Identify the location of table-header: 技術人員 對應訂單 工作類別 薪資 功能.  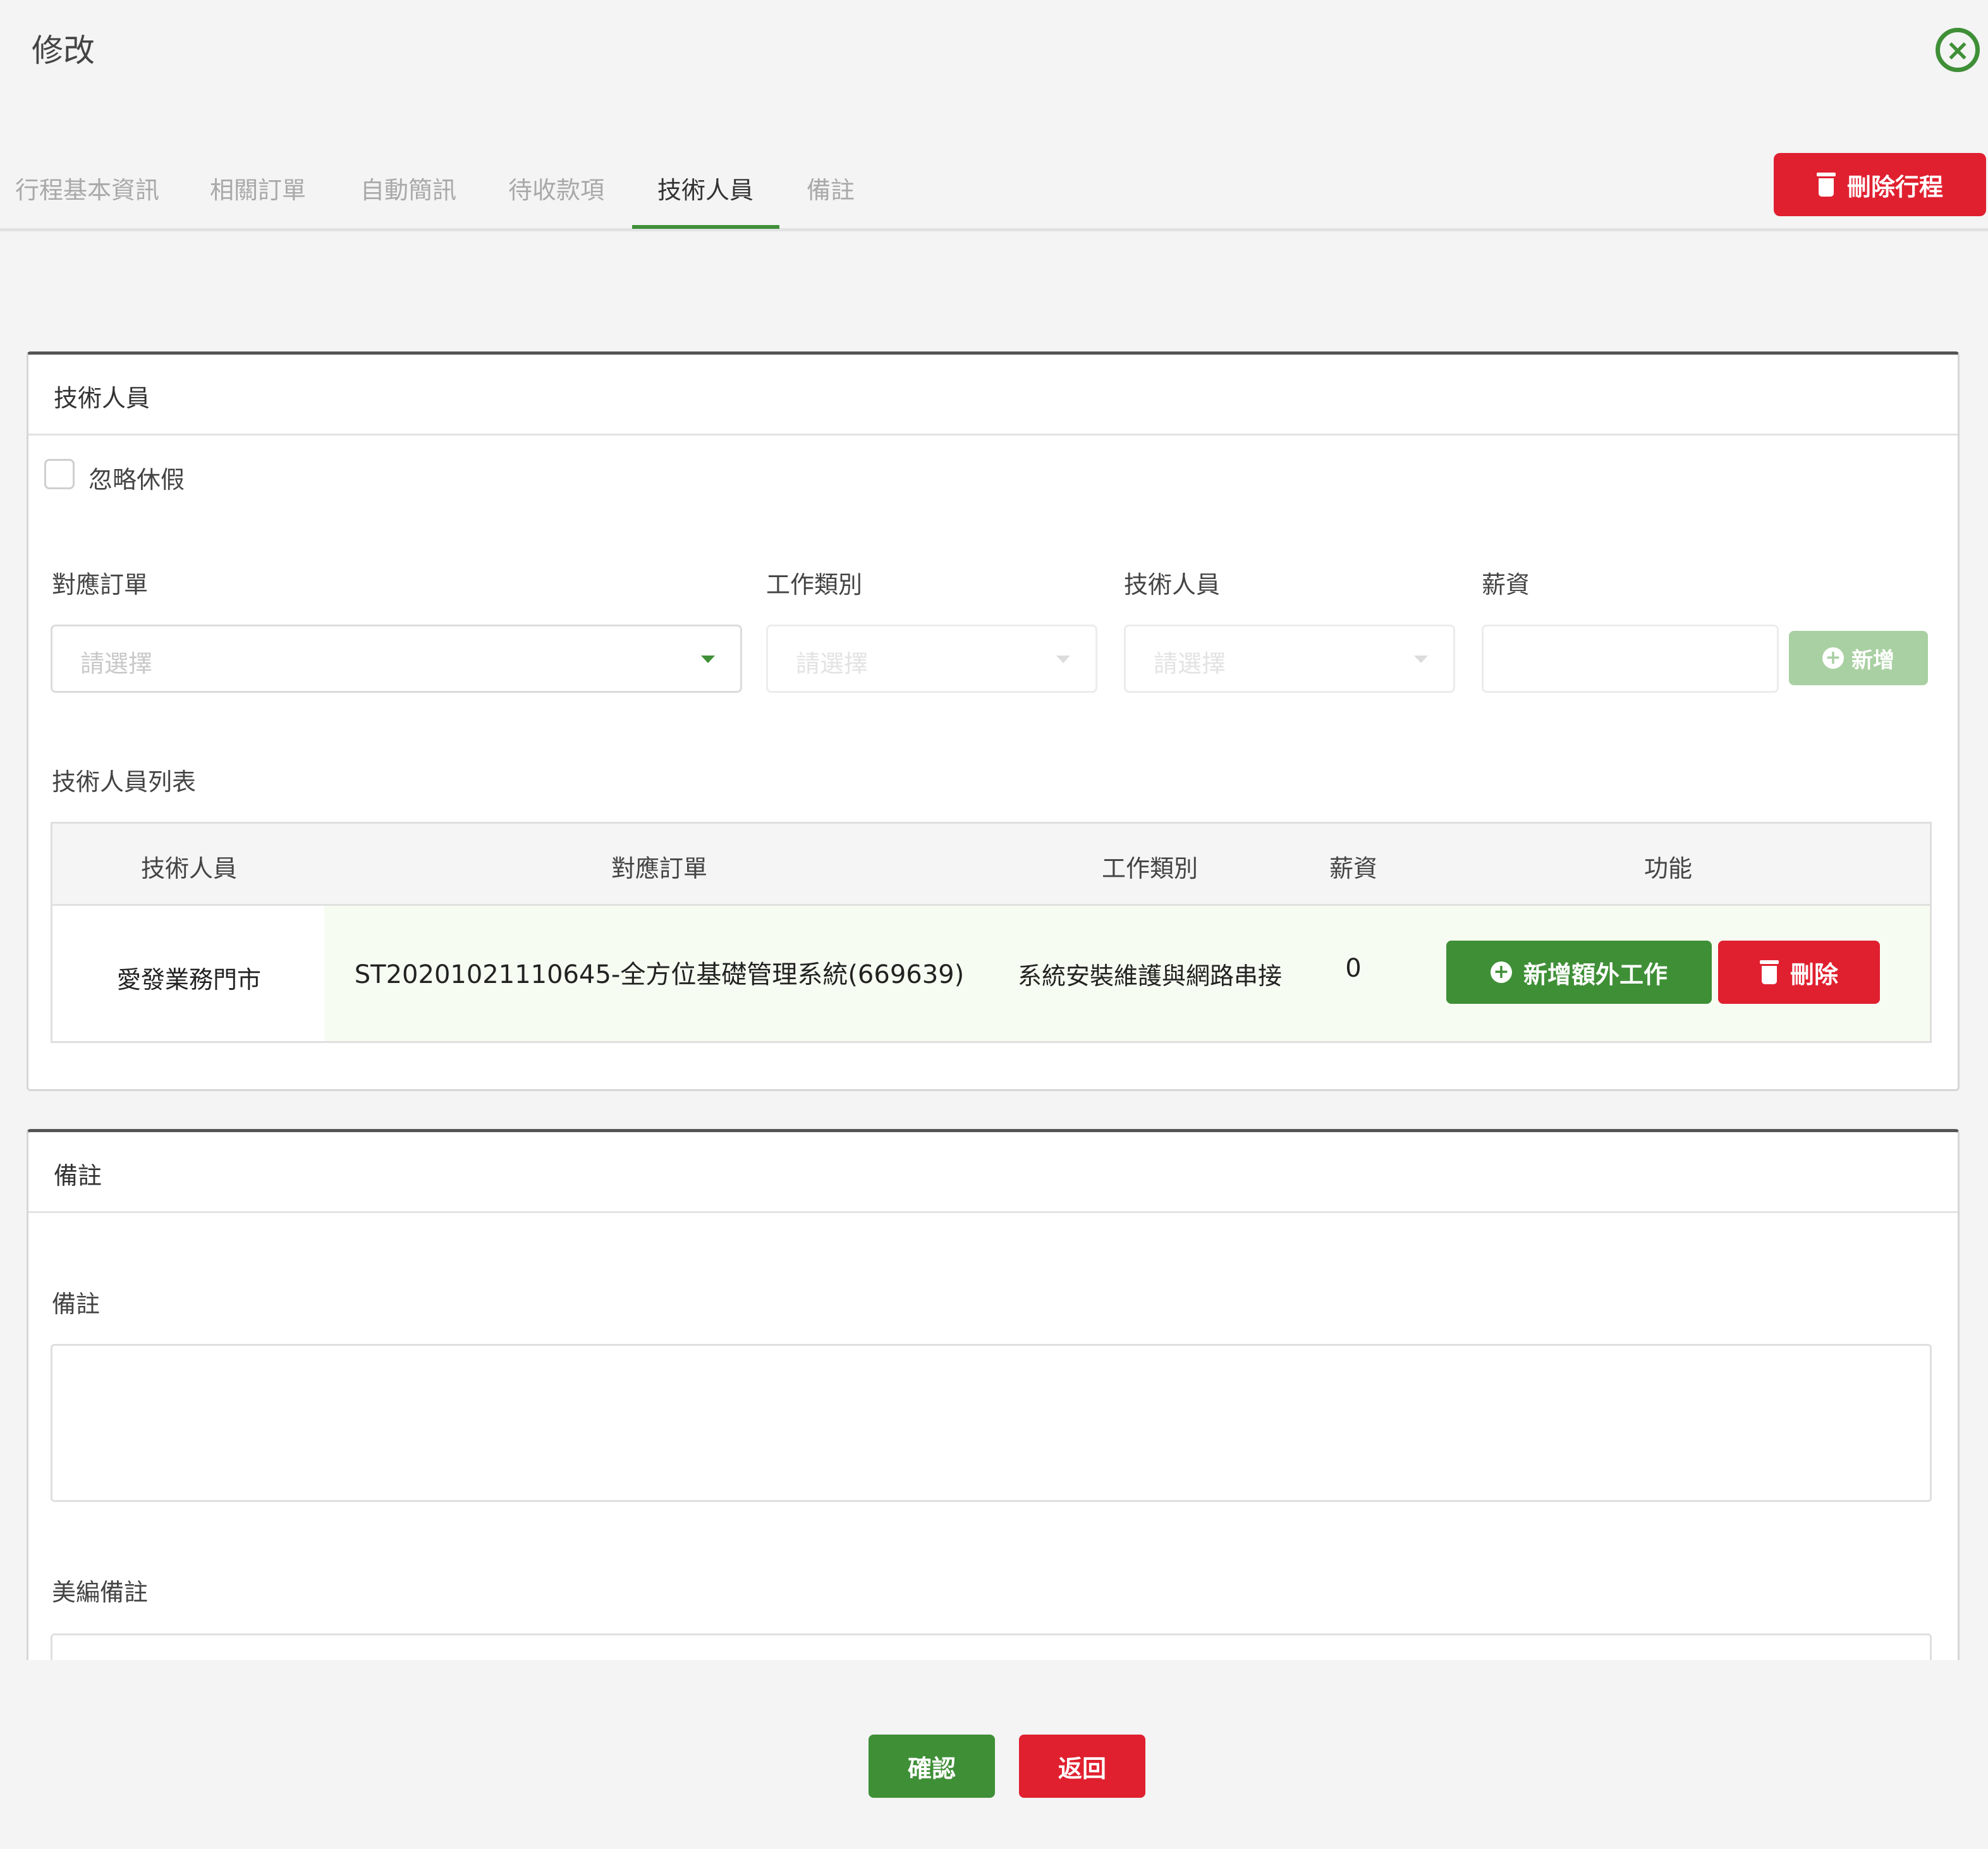
(991, 865).